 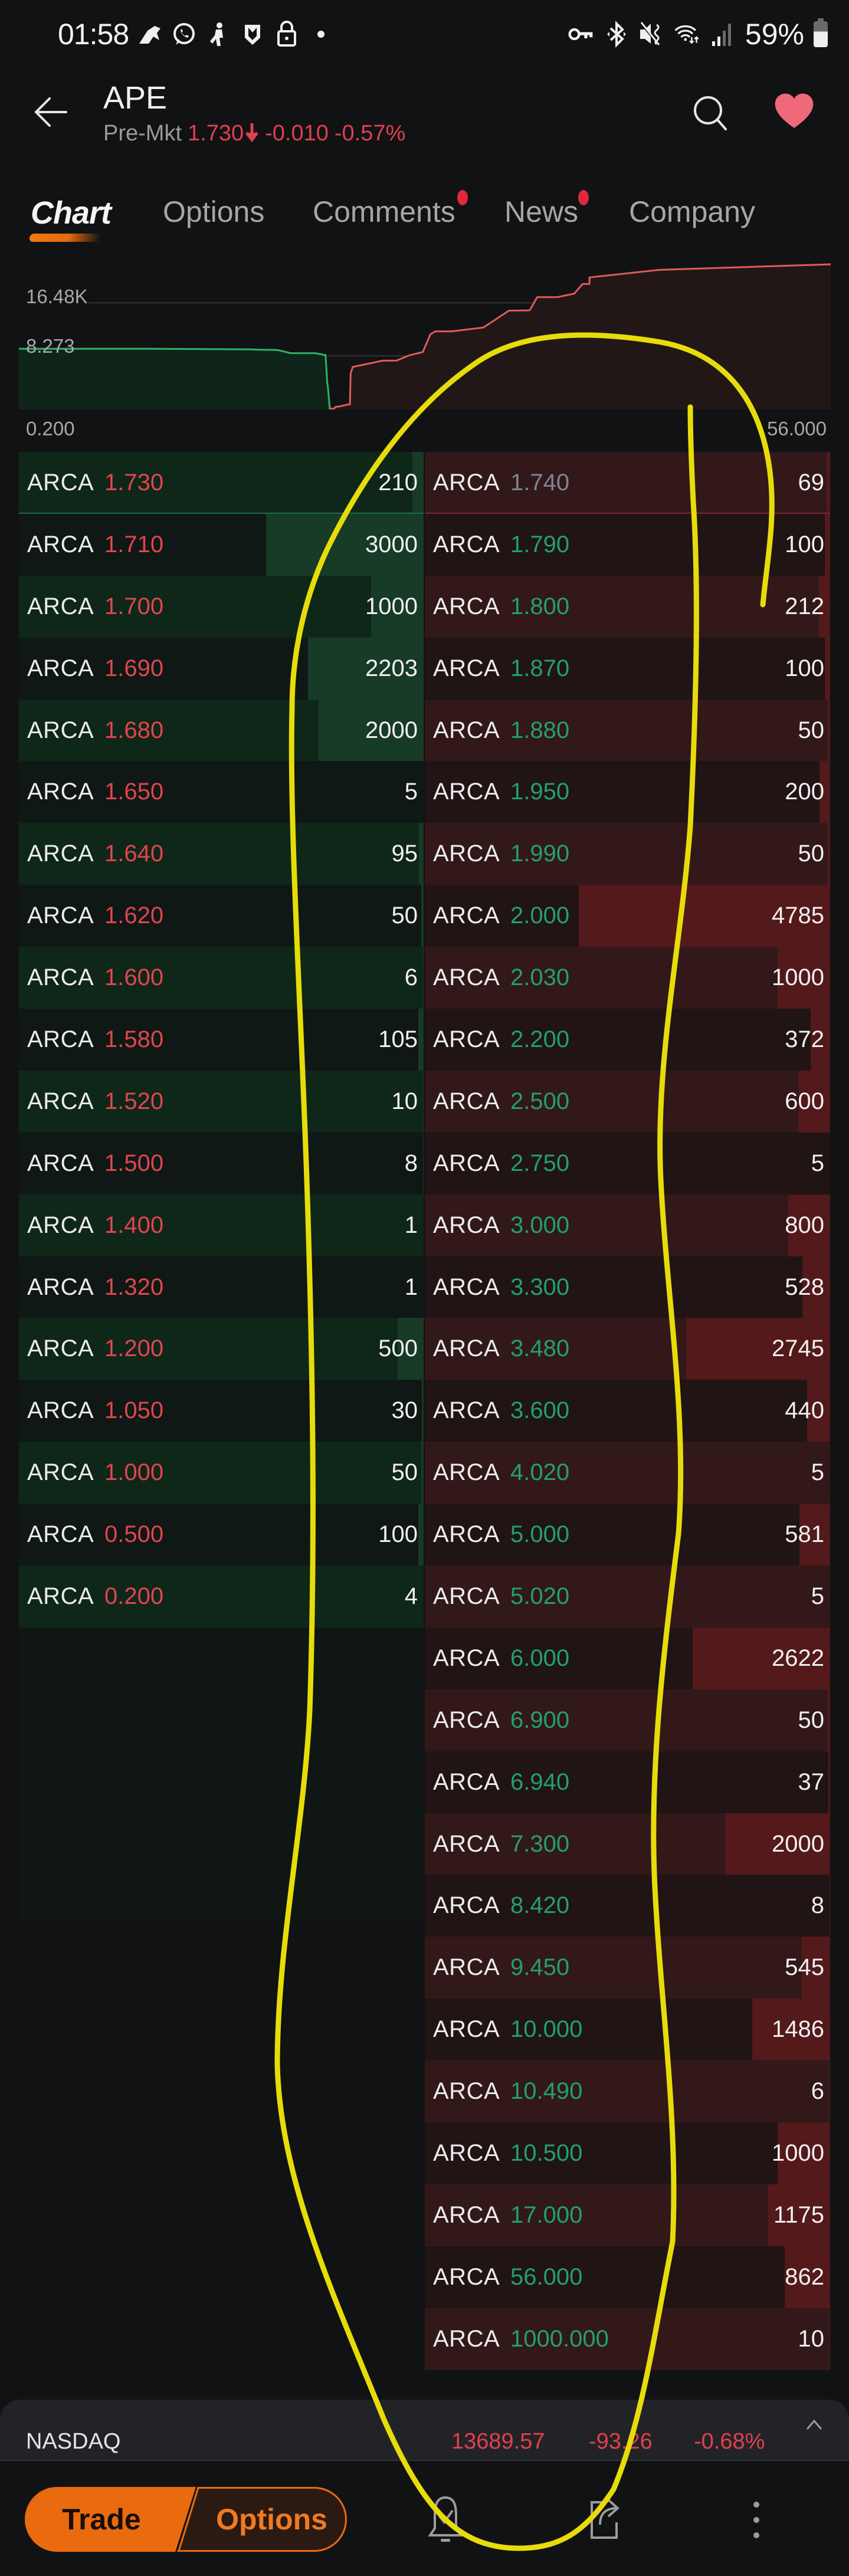 What do you see at coordinates (627, 792) in the screenshot?
I see `ask-row: ARCA 1.950 200` at bounding box center [627, 792].